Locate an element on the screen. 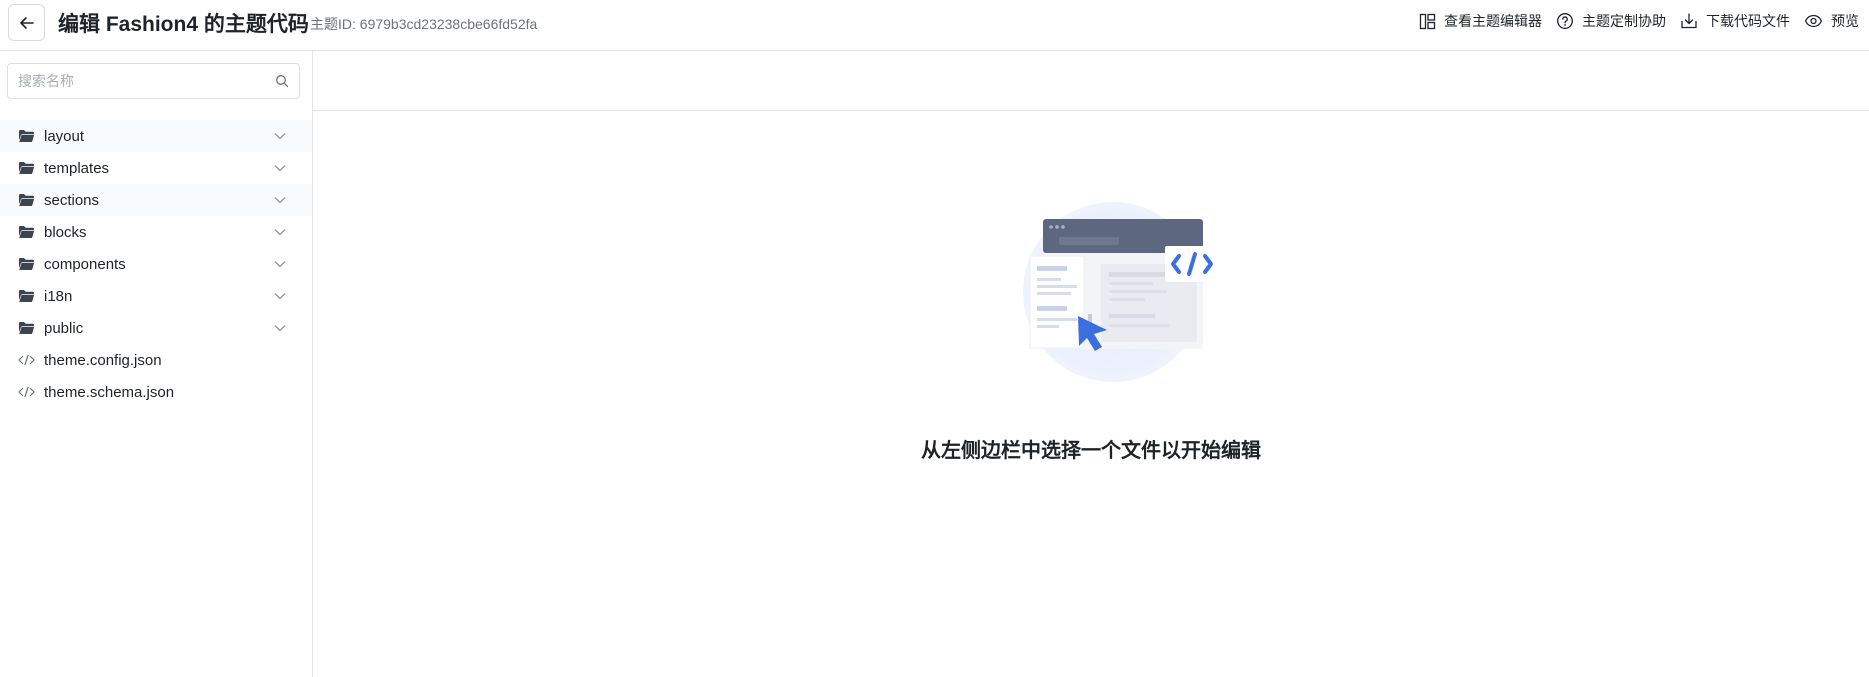 The width and height of the screenshot is (1869, 677). arrow-left-icon is located at coordinates (26, 22).